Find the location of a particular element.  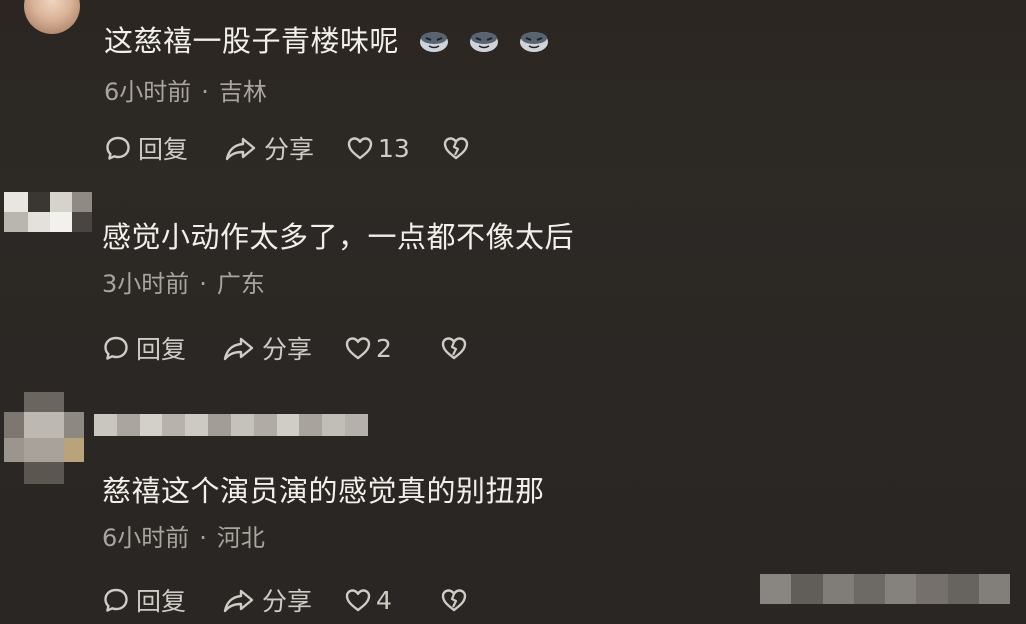

comment-meta: 6小时前 · 吉林 is located at coordinates (185, 89).